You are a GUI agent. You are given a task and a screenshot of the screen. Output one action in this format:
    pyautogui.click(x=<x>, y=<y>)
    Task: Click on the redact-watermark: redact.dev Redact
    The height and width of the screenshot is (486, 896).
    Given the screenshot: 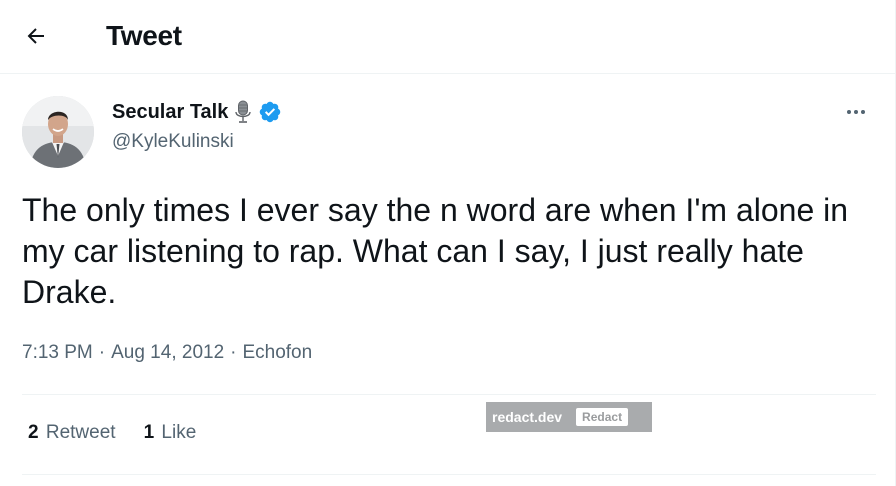 What is the action you would take?
    pyautogui.click(x=569, y=417)
    